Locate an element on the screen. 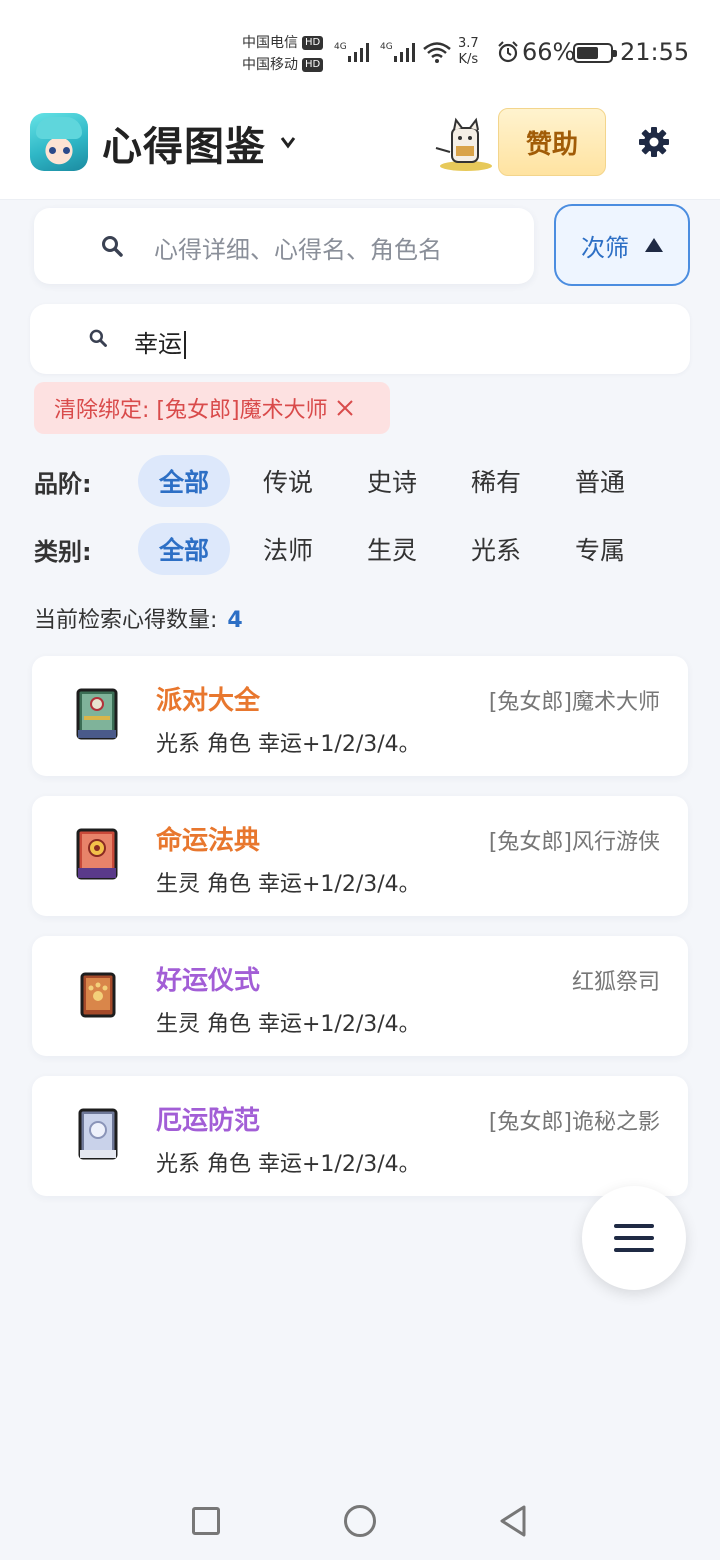 Image resolution: width=720 pixels, height=1560 pixels. sub-search-field: 幸运 is located at coordinates (160, 341).